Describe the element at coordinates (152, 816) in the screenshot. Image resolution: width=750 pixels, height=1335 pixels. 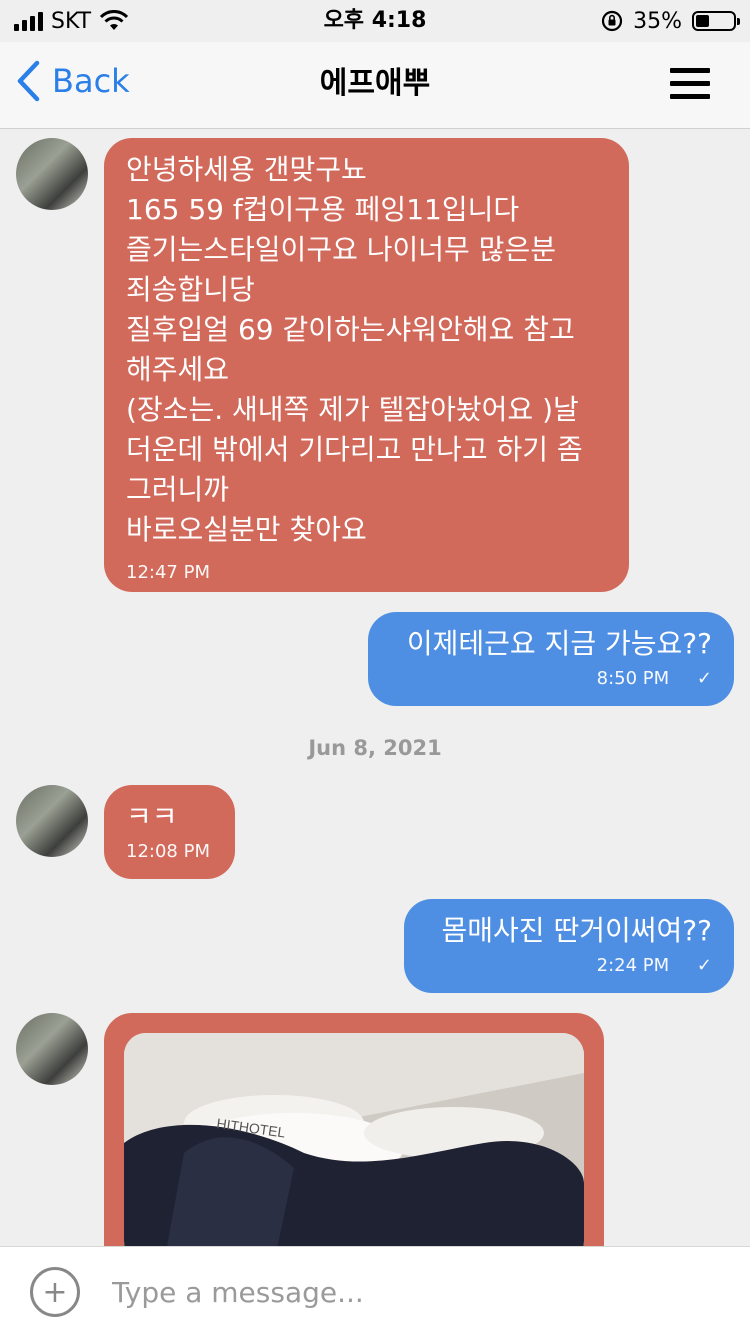
I see `message-text: ㅋㅋ` at that location.